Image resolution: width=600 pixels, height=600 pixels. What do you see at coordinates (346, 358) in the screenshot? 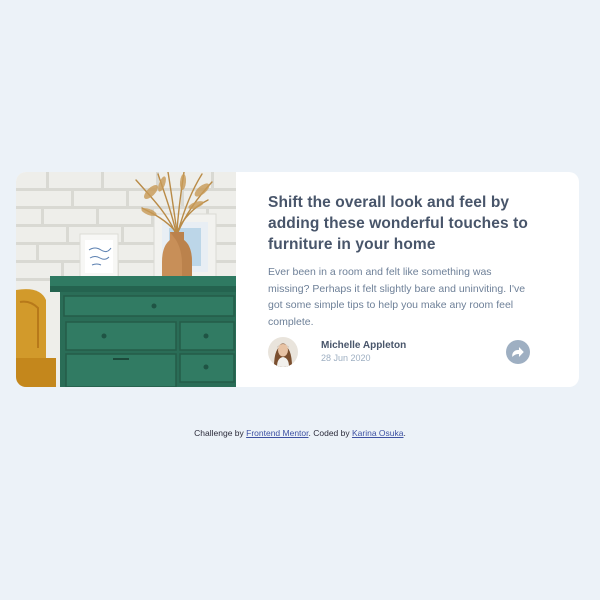
I see `post-date: 28 Jun 2020` at bounding box center [346, 358].